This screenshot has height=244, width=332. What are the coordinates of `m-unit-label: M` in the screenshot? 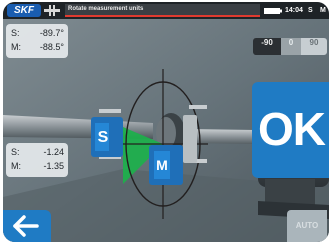 It's located at (162, 165).